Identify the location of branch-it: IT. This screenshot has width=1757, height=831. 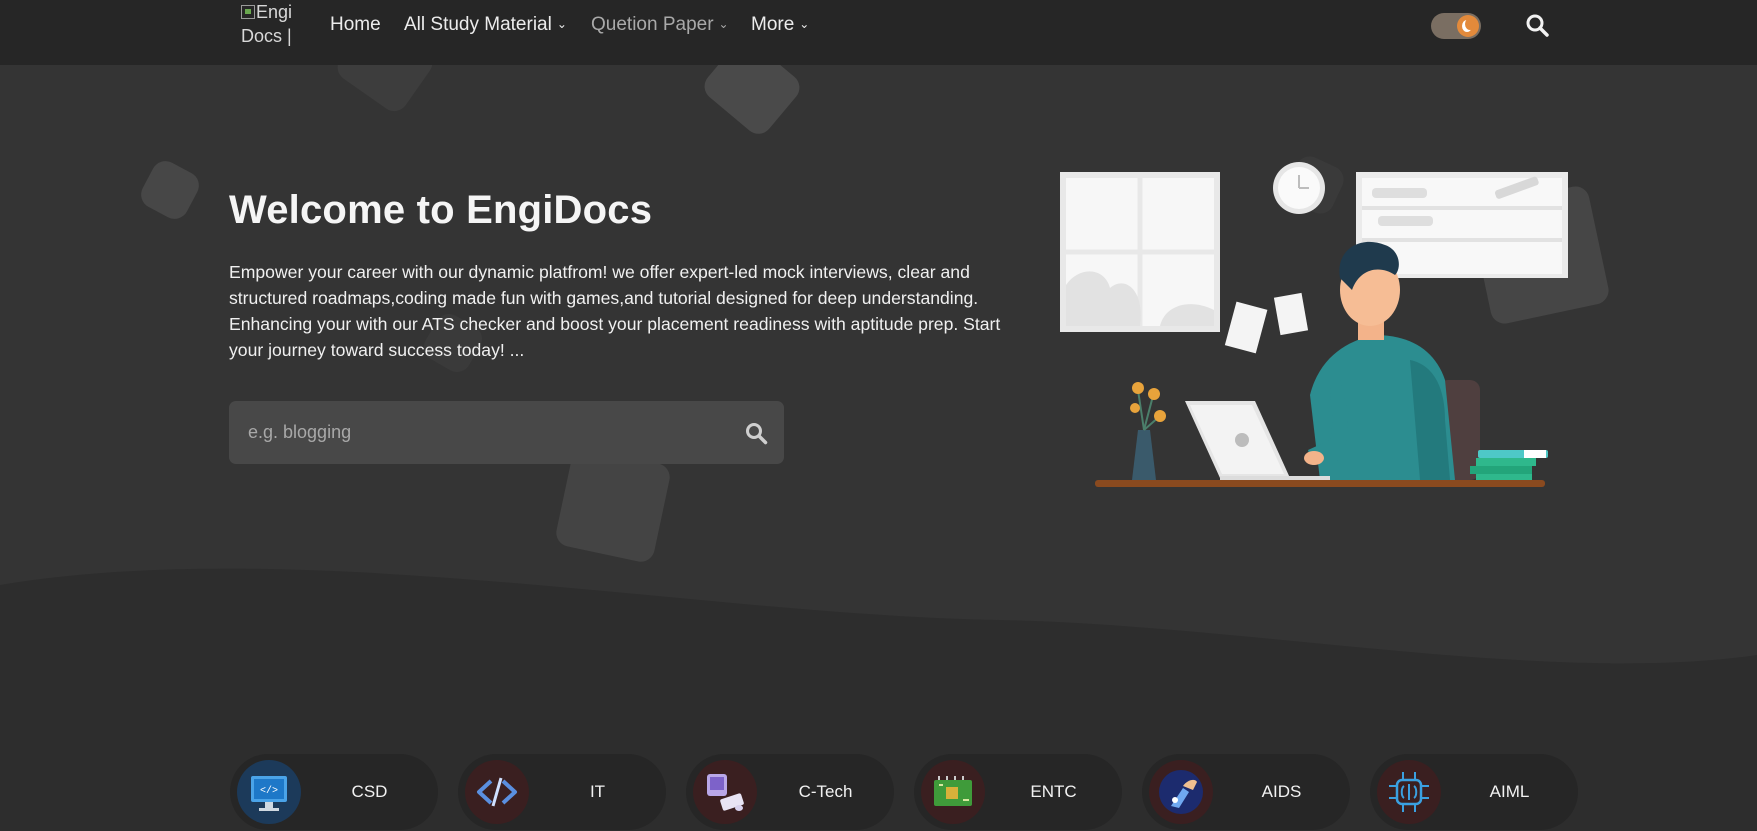
(562, 792).